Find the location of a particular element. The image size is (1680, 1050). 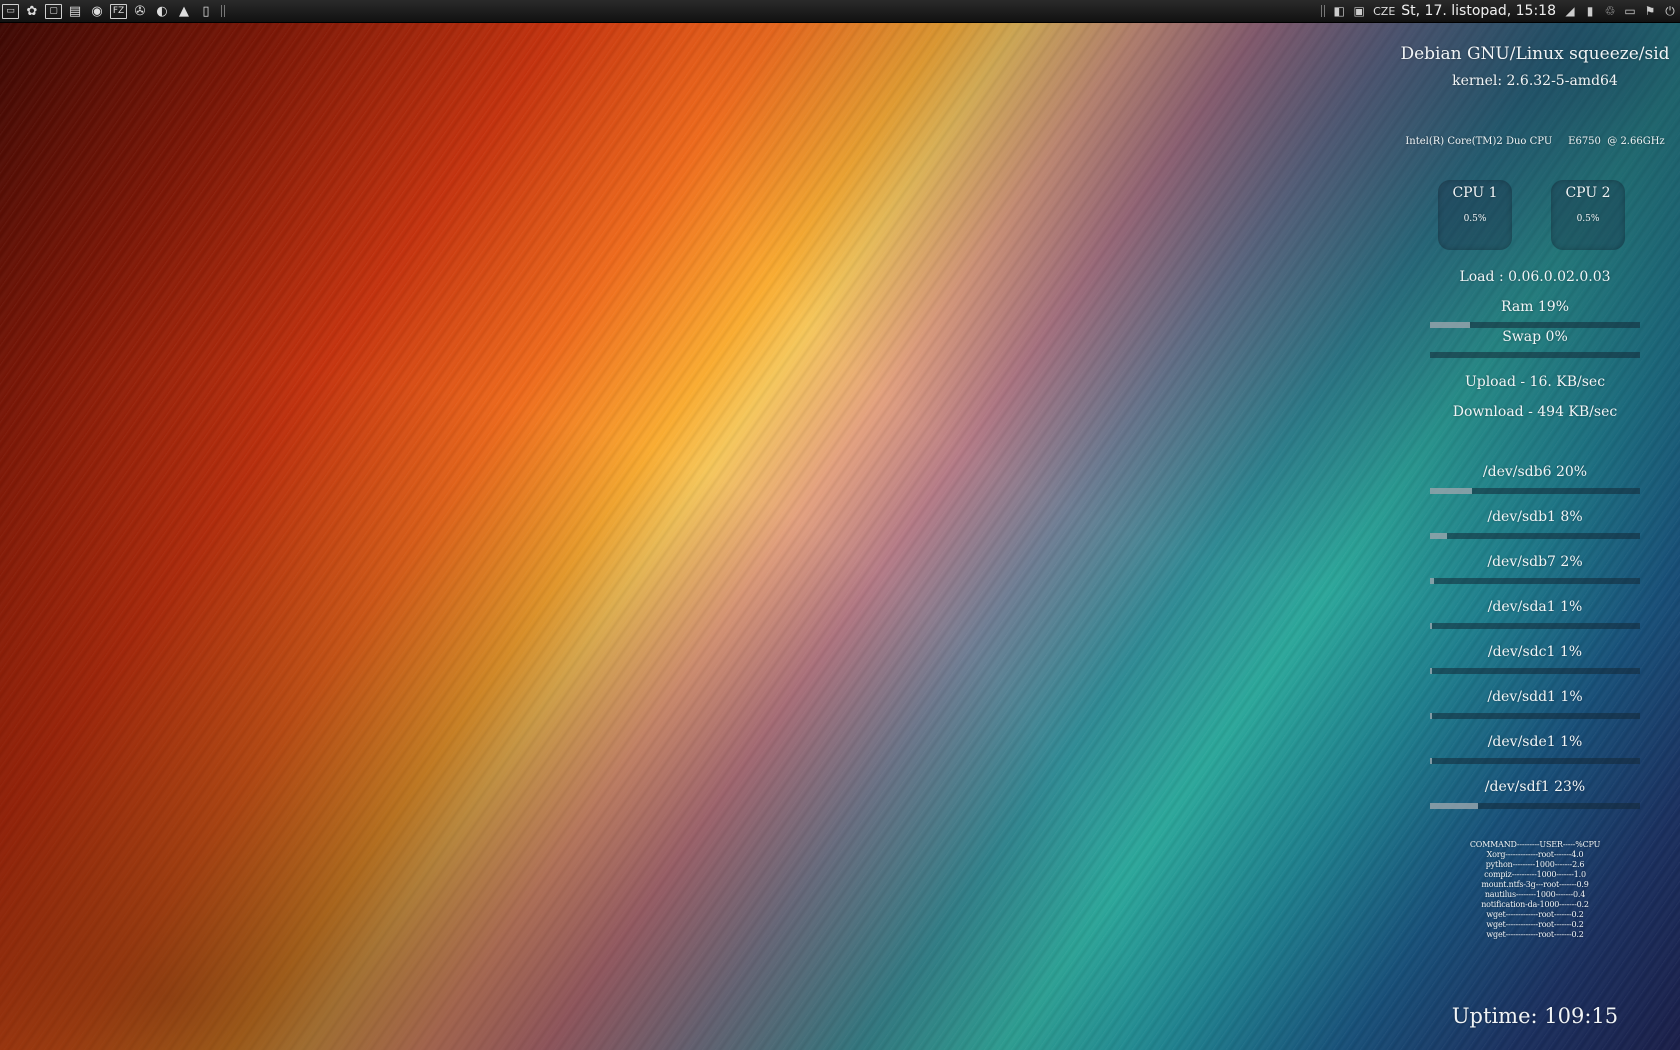

disk-usage-label: /dev/sdc1 1% is located at coordinates (1535, 652).